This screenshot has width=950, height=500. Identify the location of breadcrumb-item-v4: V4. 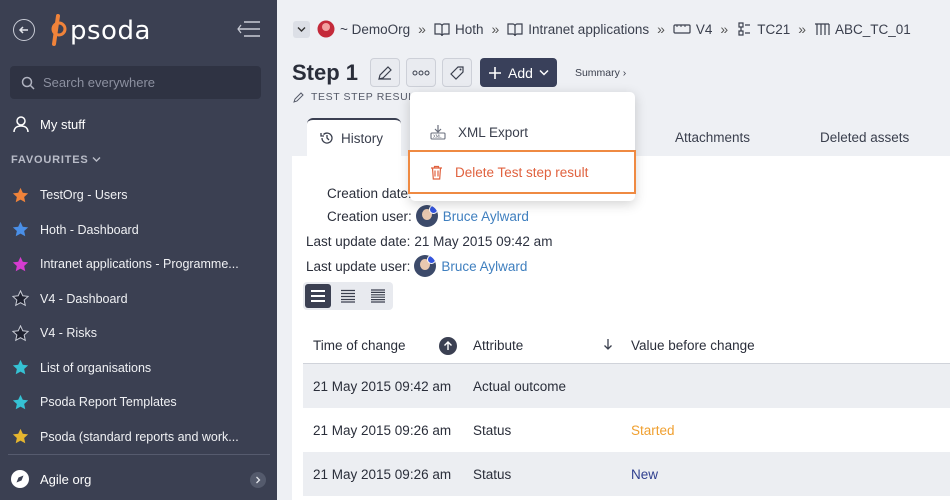
(692, 29).